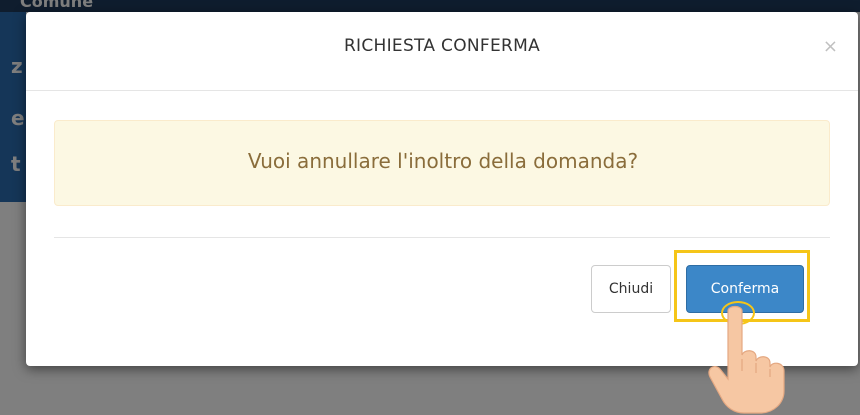 This screenshot has height=415, width=860. Describe the element at coordinates (746, 359) in the screenshot. I see `hand-pointer-icon` at that location.